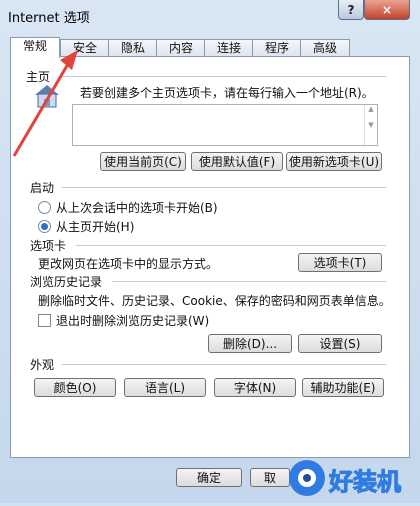 The height and width of the screenshot is (506, 420). I want to click on fonts-button: 字体(N), so click(255, 387).